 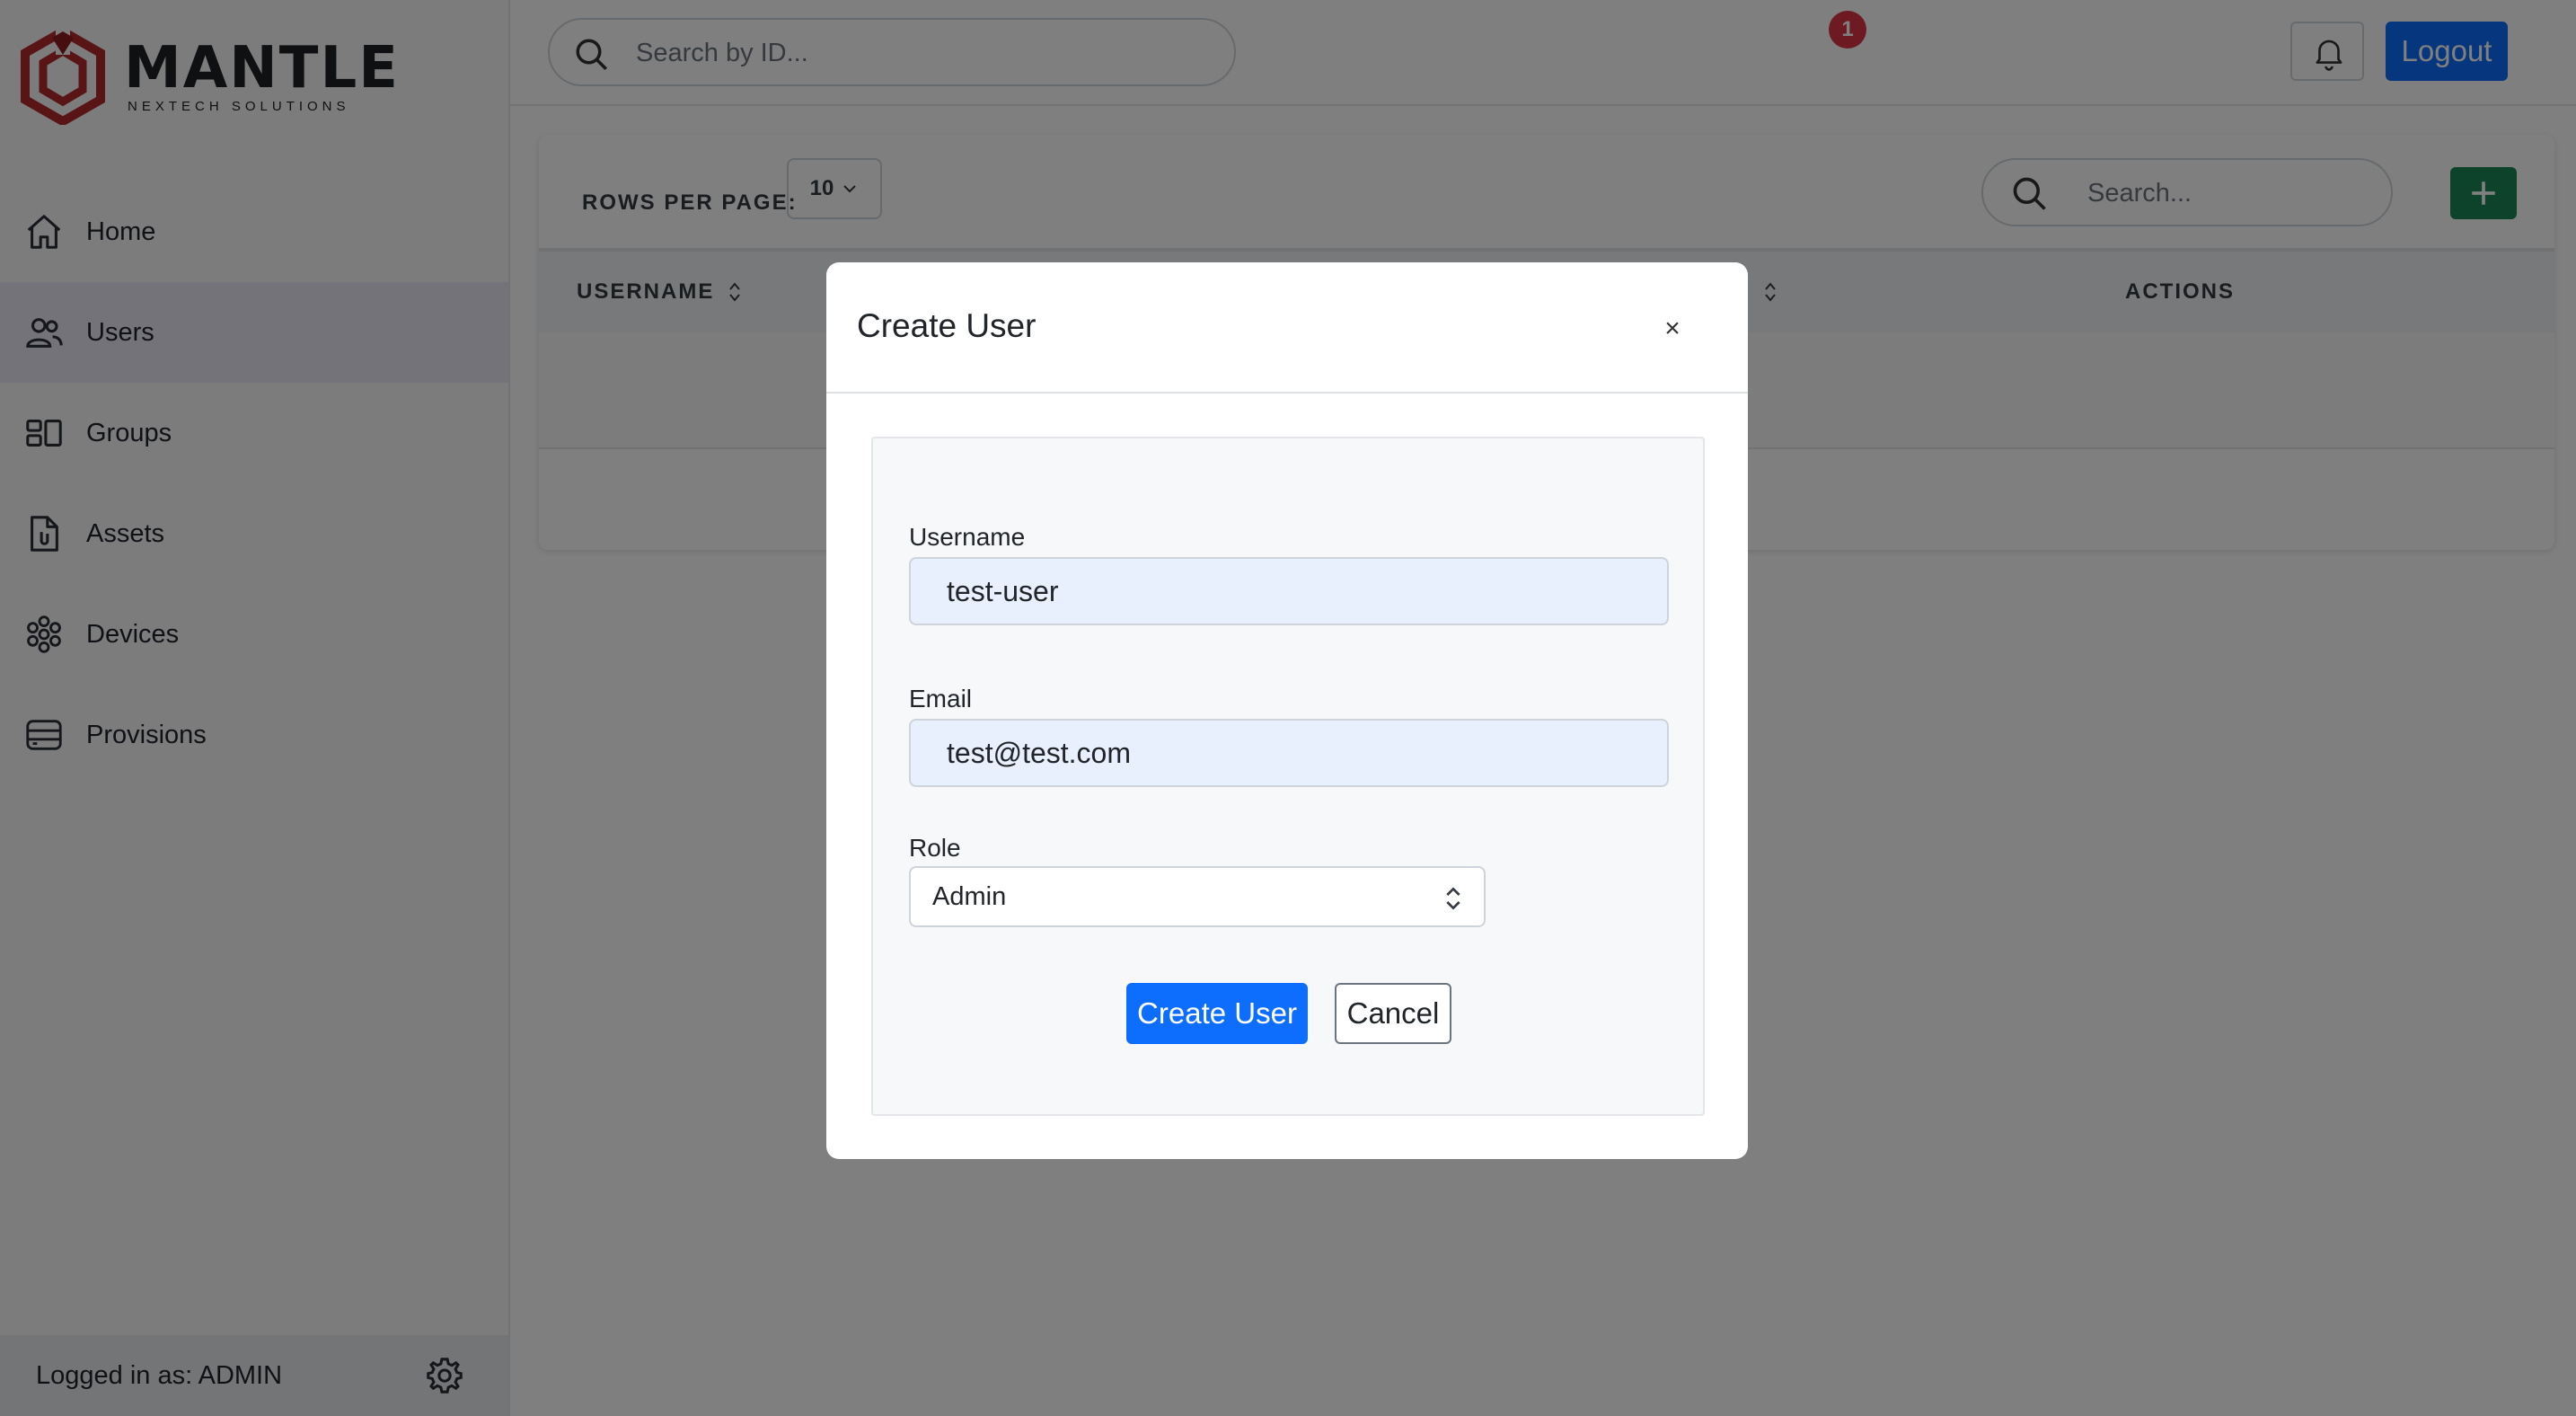 I want to click on cancel-button: Cancel, so click(x=1393, y=1013).